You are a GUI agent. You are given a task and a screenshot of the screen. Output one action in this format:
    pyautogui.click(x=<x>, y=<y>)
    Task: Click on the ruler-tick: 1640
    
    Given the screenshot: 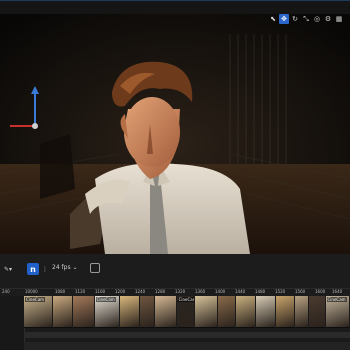 What is the action you would take?
    pyautogui.click(x=337, y=291)
    